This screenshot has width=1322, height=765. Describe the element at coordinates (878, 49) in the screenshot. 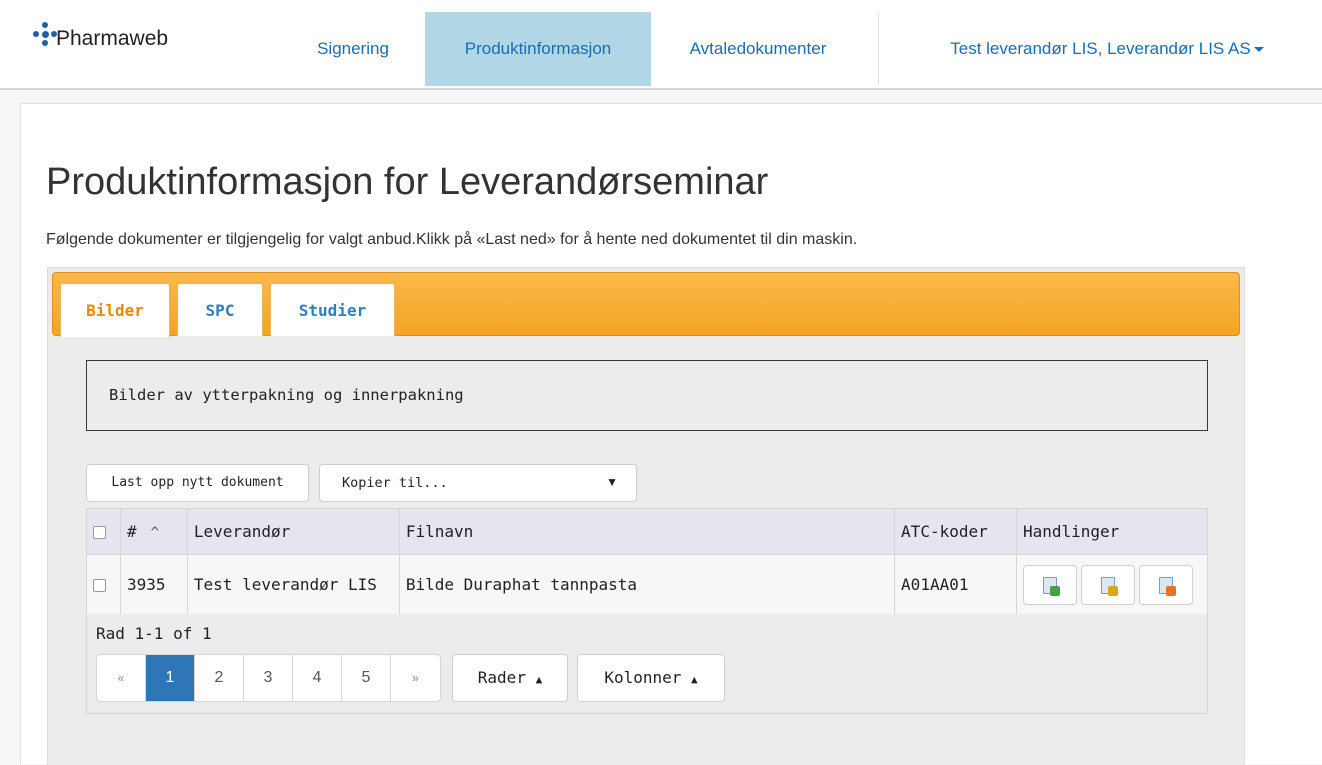

I see `nav-divider` at that location.